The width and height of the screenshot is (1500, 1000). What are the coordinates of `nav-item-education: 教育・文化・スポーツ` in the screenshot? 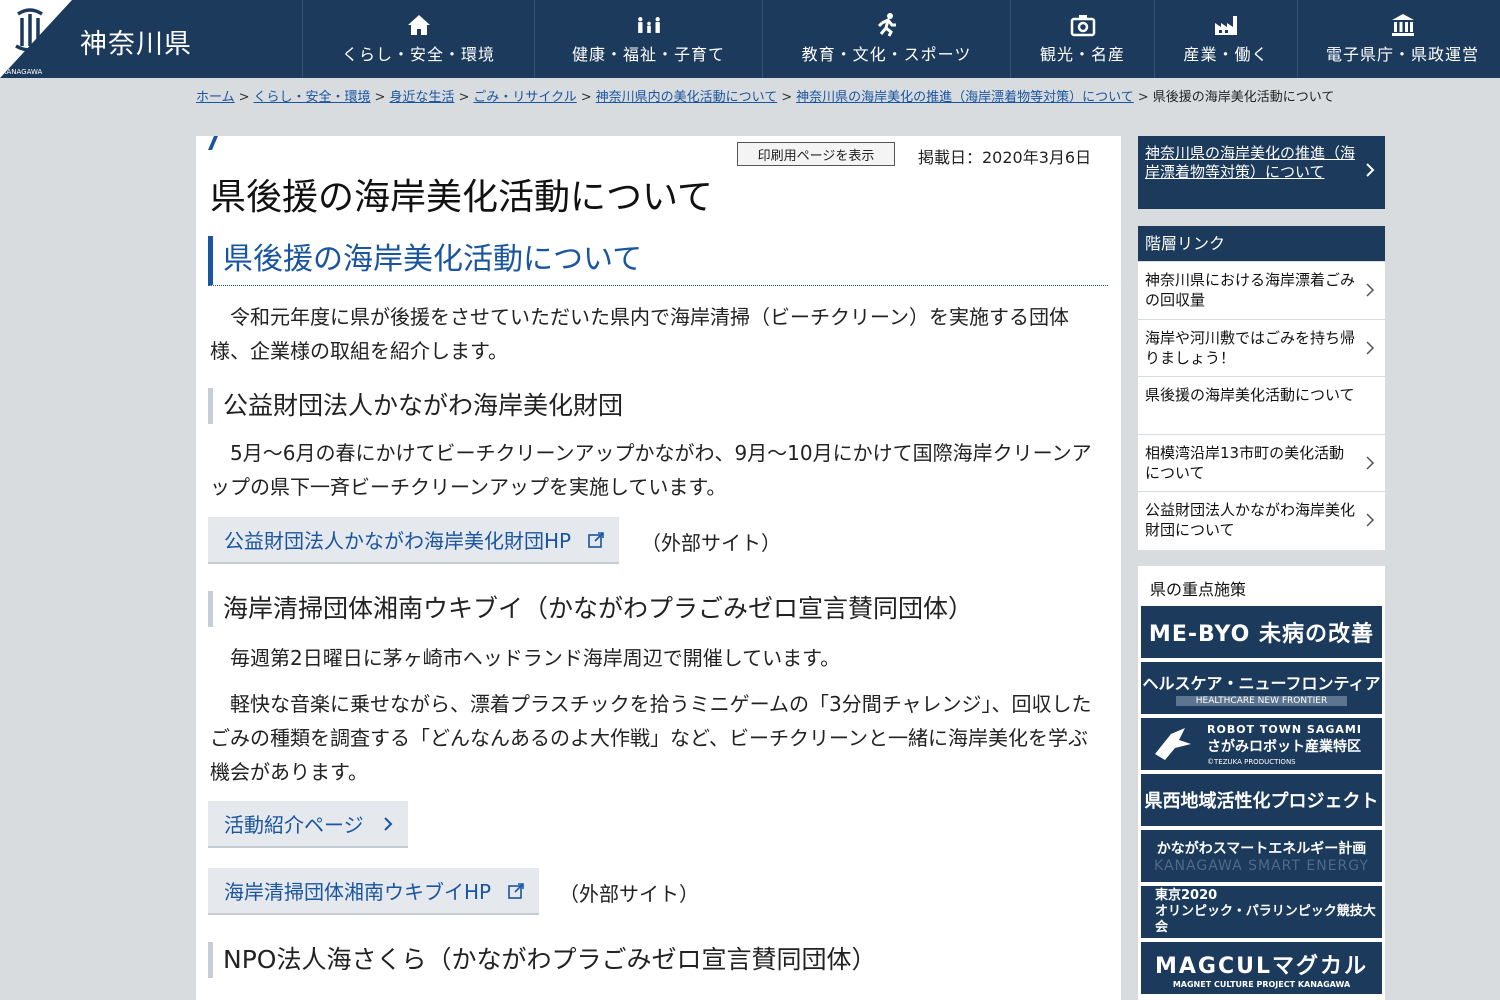 It's located at (886, 39).